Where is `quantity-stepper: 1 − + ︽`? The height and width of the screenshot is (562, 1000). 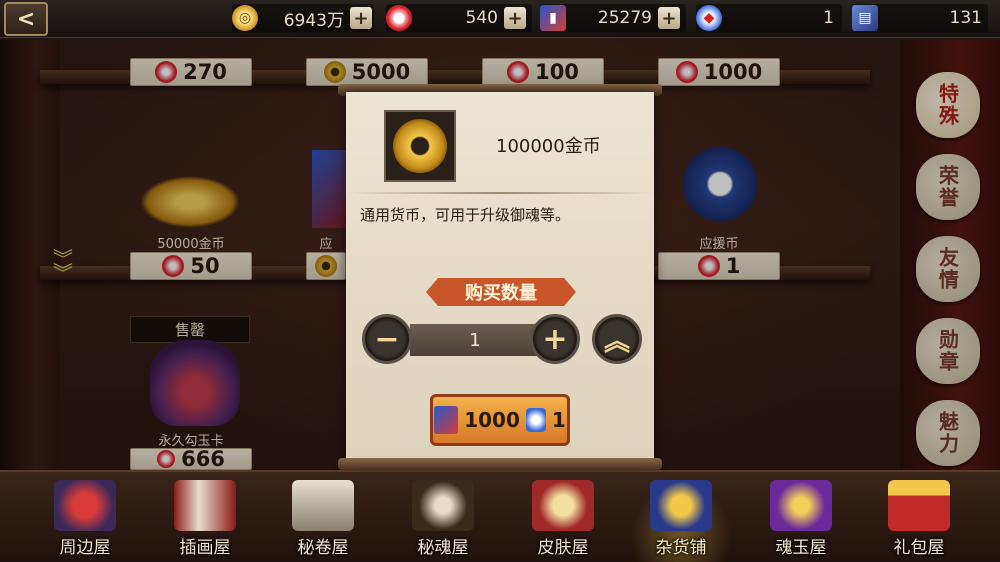 quantity-stepper: 1 − + ︽ is located at coordinates (503, 340).